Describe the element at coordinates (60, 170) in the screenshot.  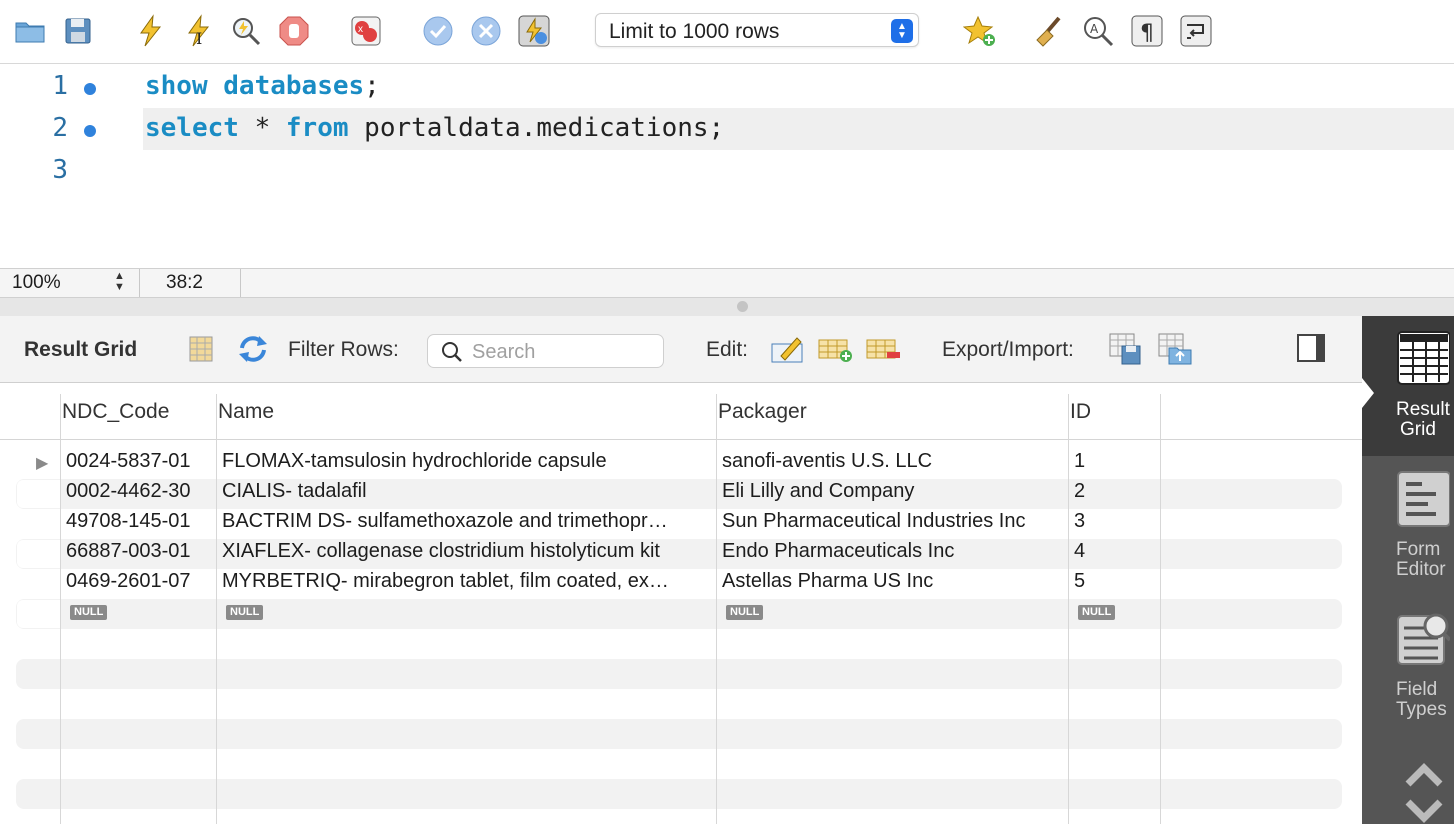
I see `line-number: 3` at that location.